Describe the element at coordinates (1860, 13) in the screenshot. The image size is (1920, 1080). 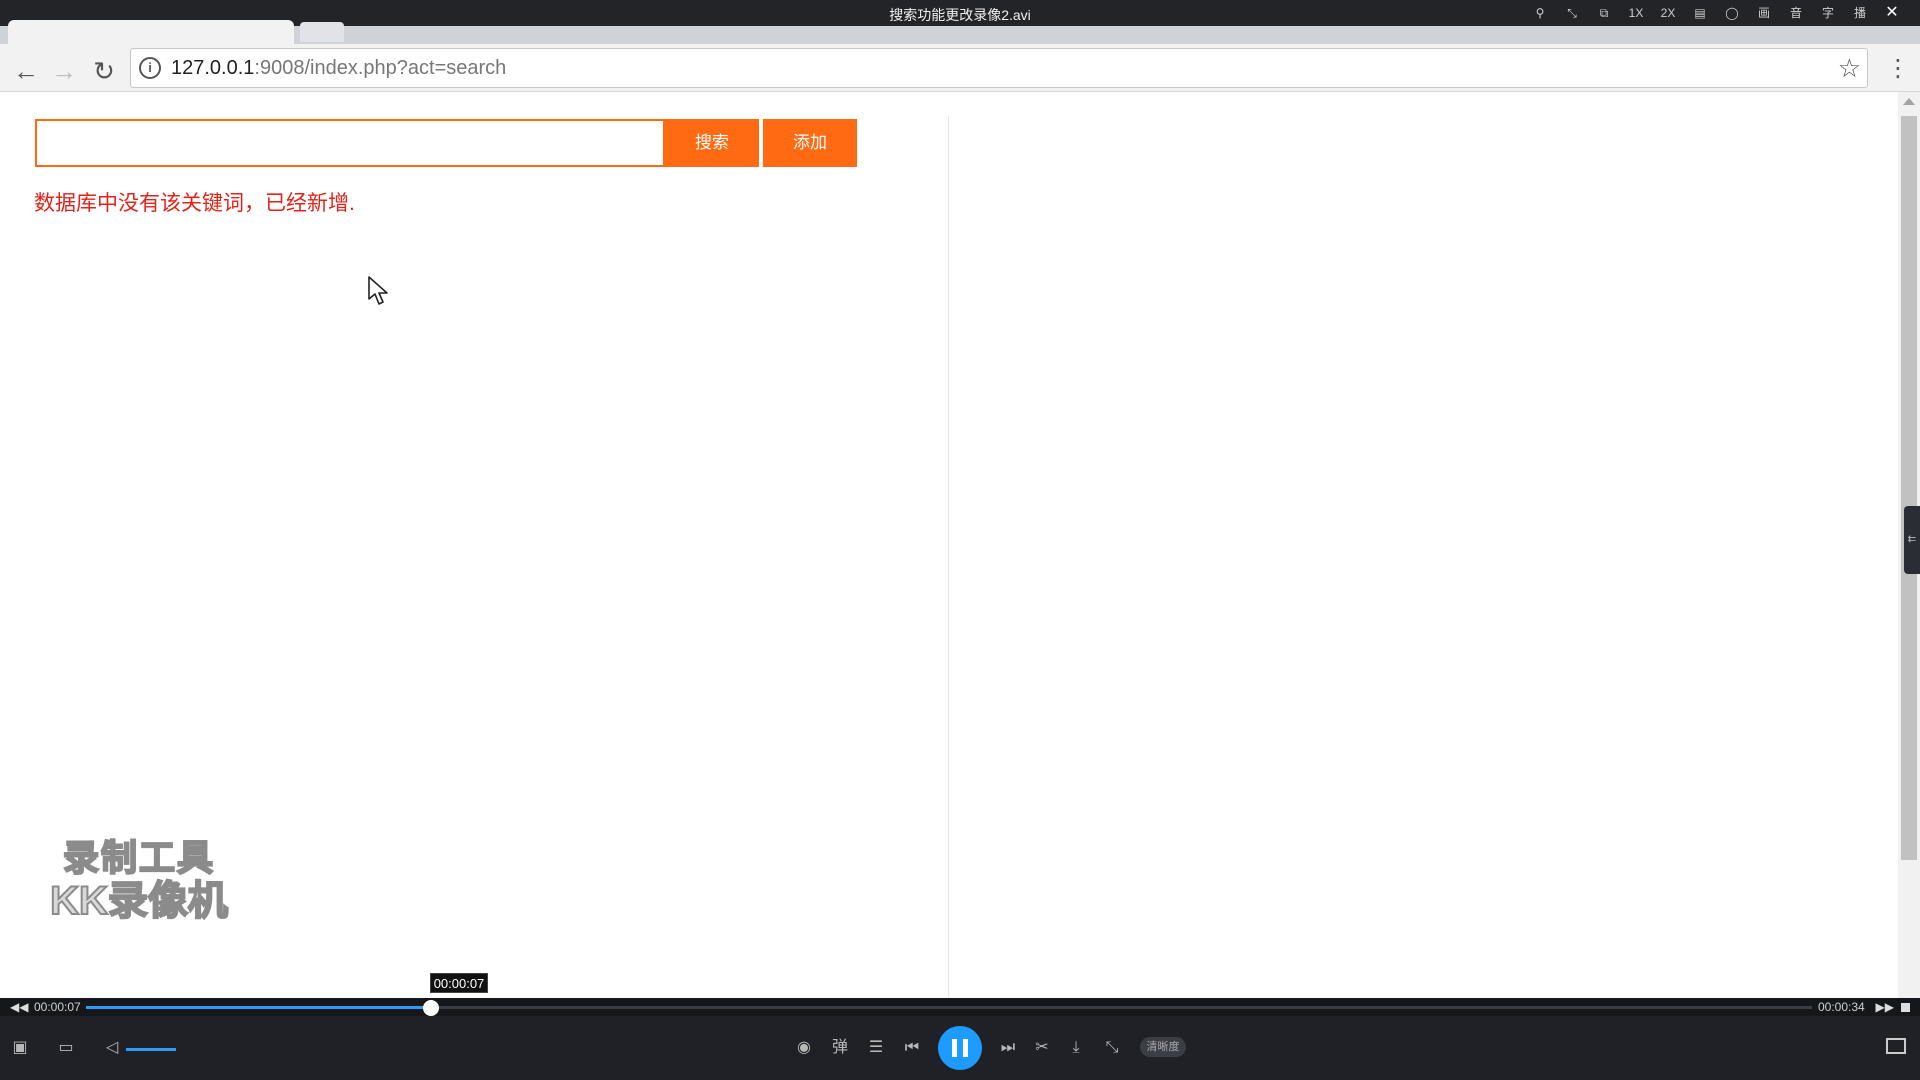
I see `playback-menu-button: 播` at that location.